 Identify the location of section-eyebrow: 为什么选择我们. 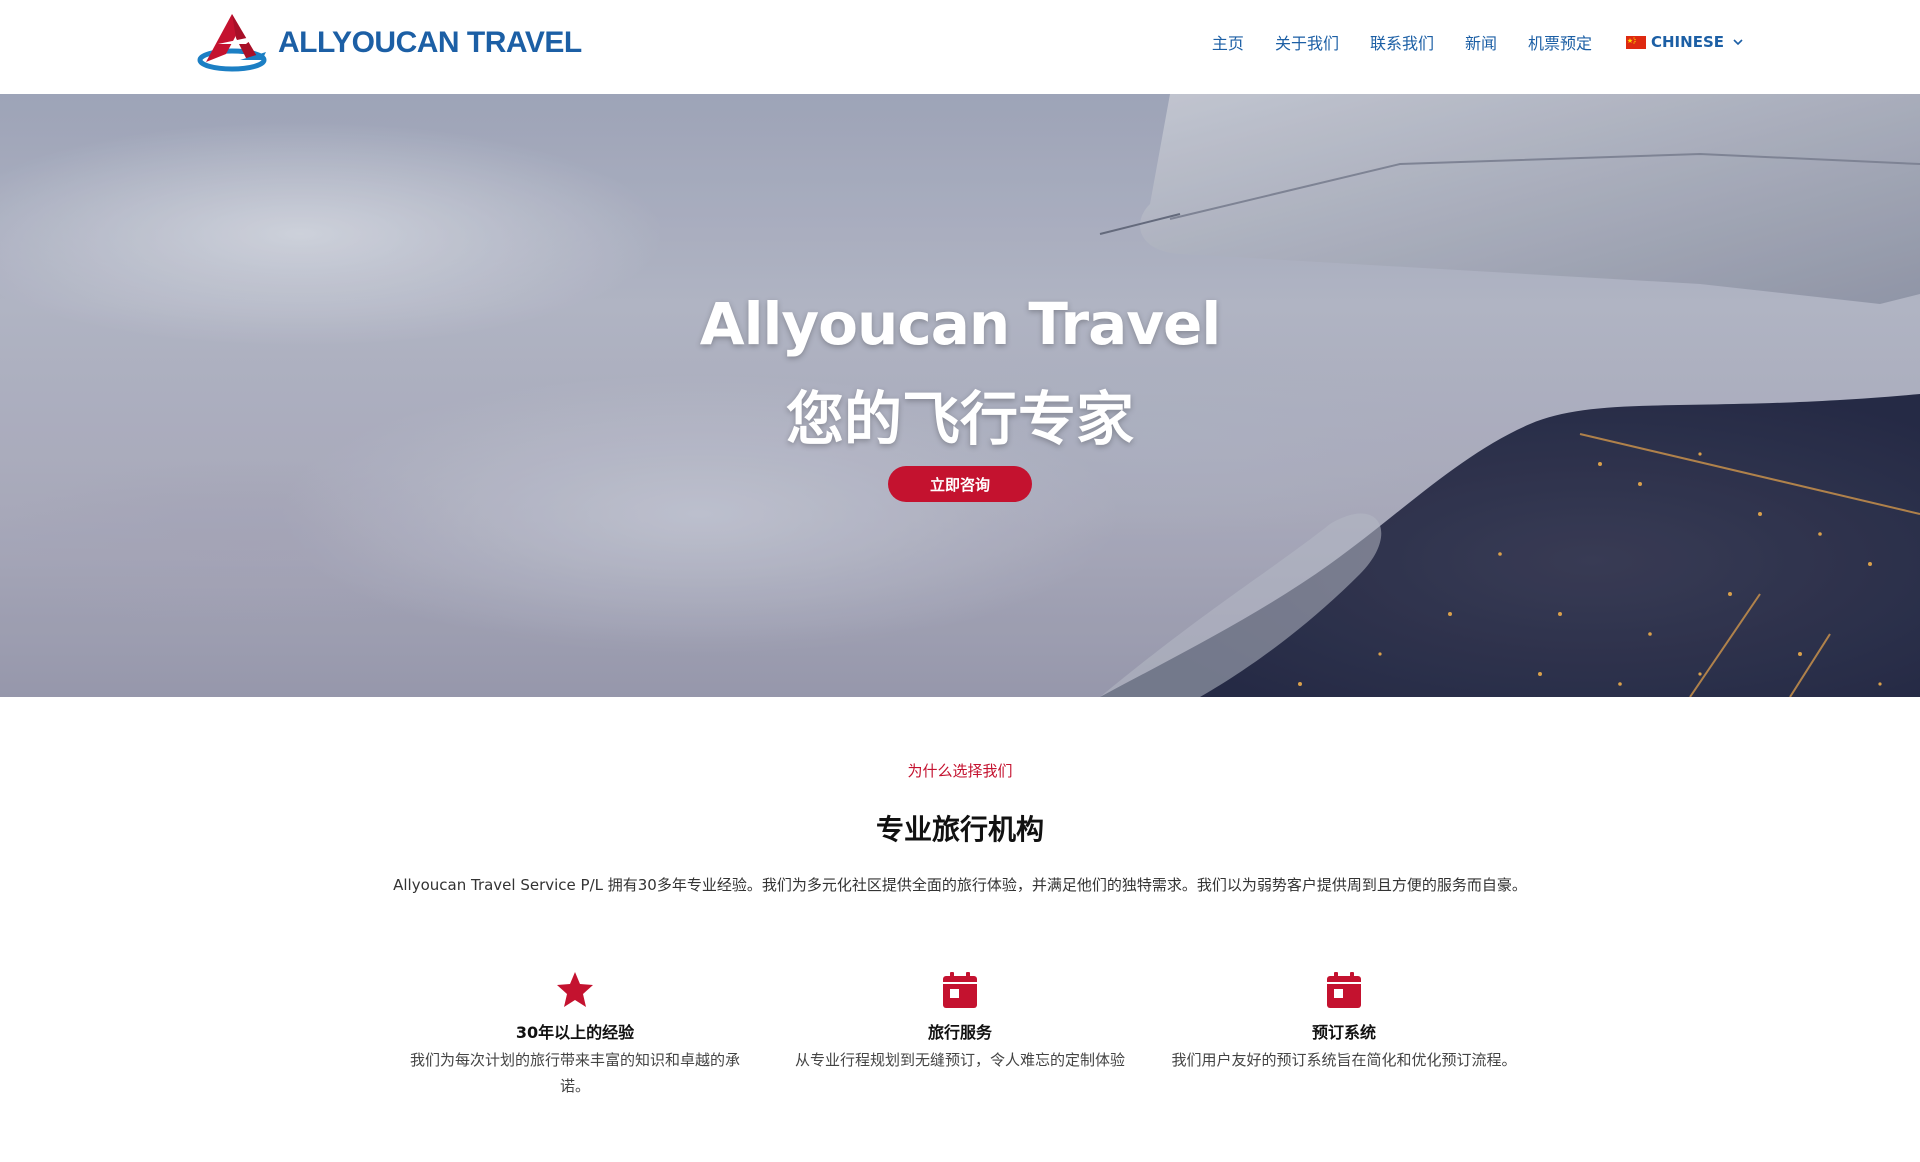
(960, 771).